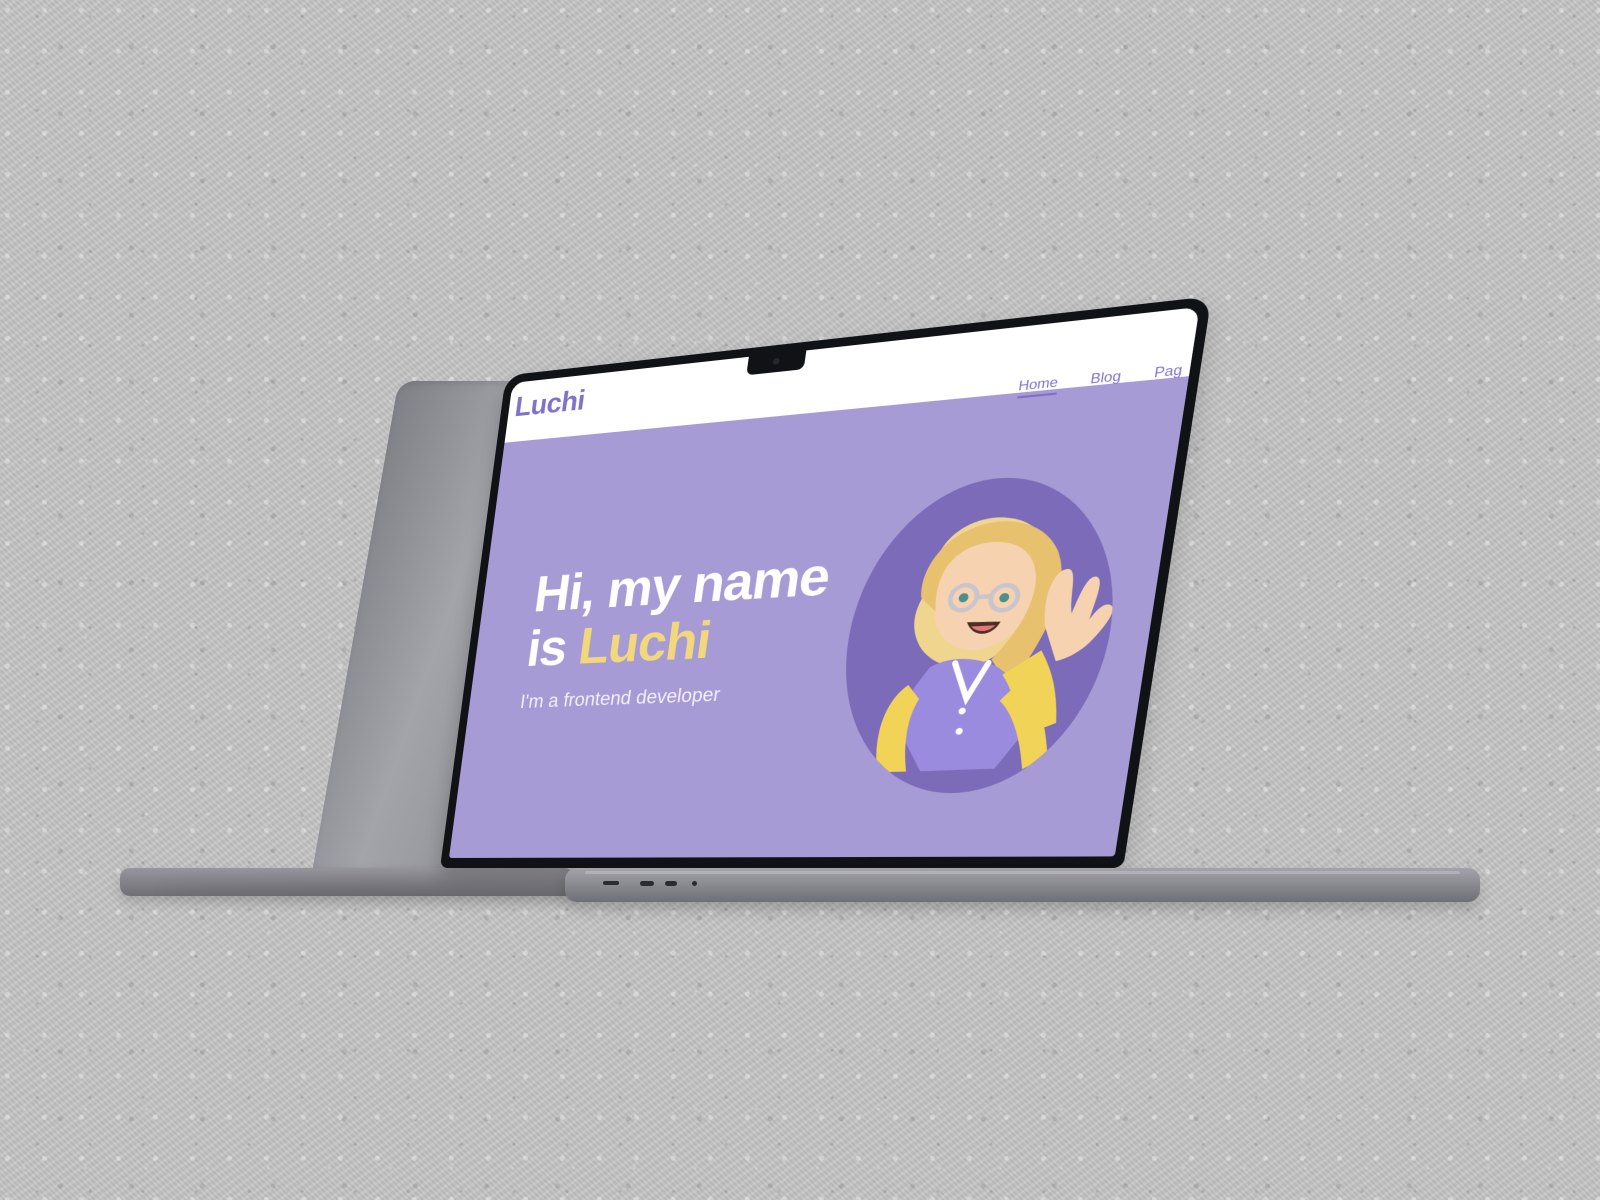 This screenshot has height=1200, width=1600. Describe the element at coordinates (682, 585) in the screenshot. I see `hero-title-line-1: Hi, my name` at that location.